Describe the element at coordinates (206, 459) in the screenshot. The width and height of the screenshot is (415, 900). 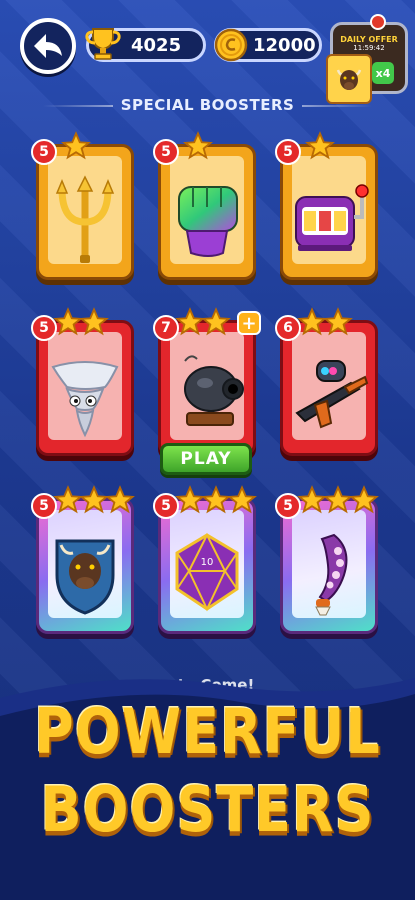
I see `play-button: PLAY` at that location.